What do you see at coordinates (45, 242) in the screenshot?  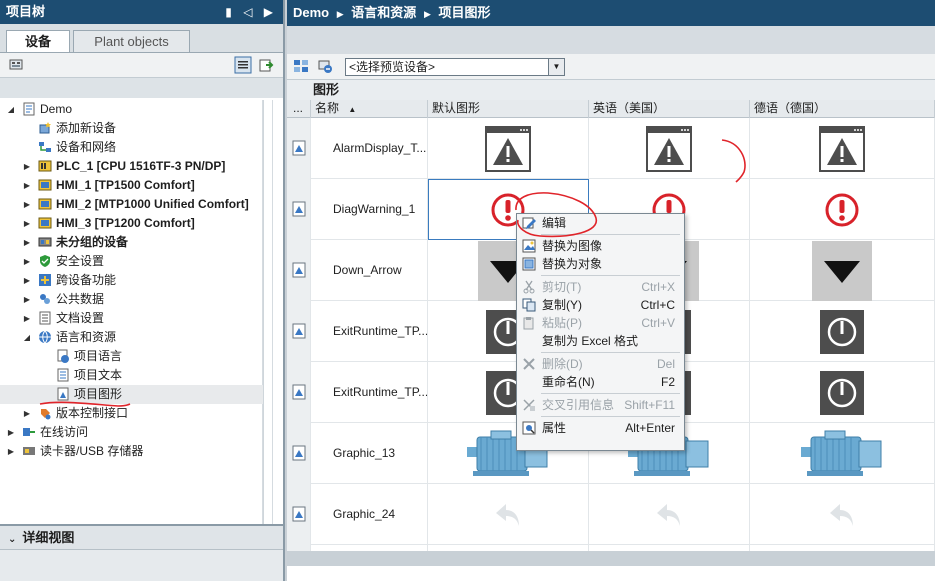 I see `ungrouped-icon` at bounding box center [45, 242].